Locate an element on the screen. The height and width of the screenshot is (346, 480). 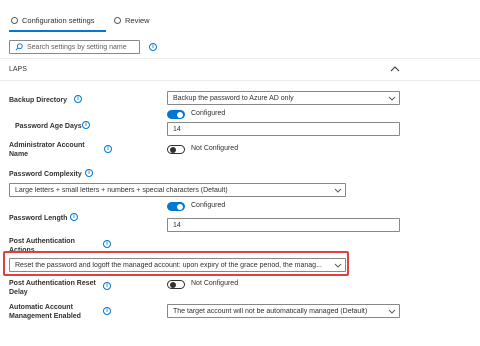
tab-configuration-settings: Configuration settings is located at coordinates (53, 20).